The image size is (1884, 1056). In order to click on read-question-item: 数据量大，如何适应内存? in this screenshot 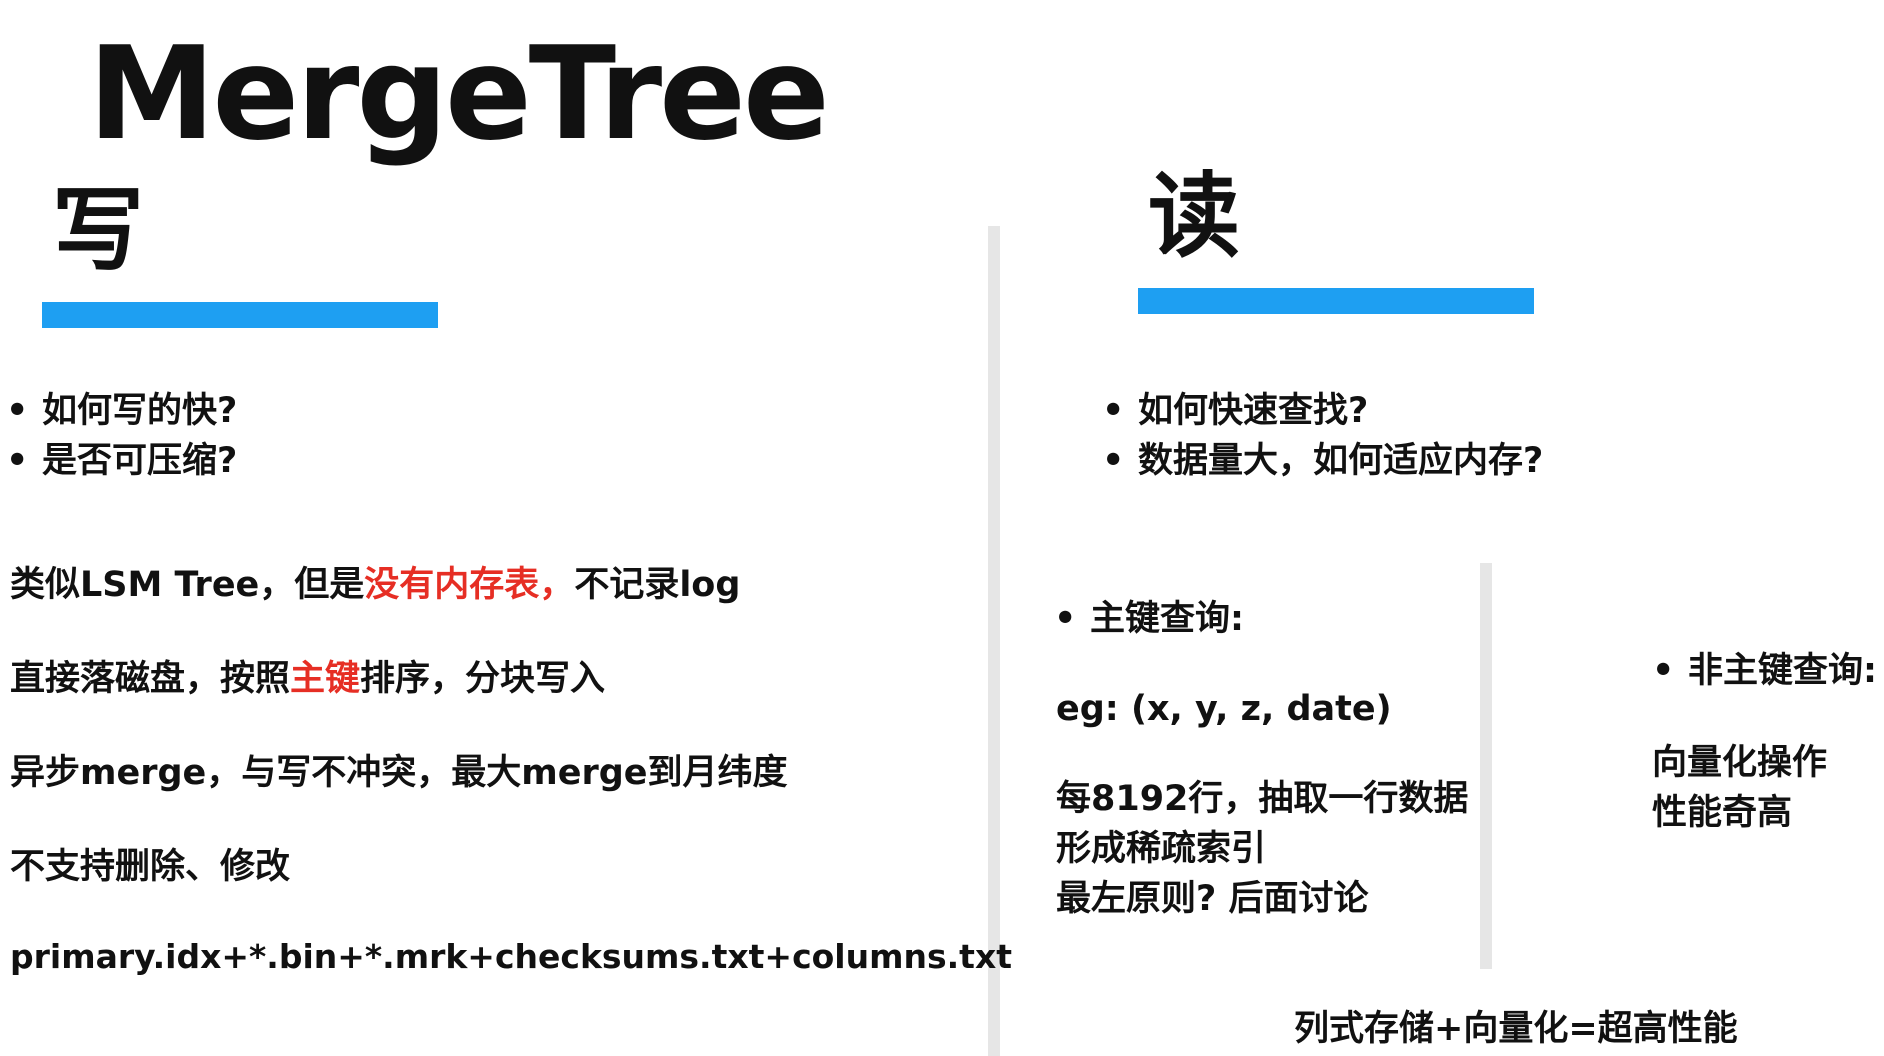, I will do `click(1322, 461)`.